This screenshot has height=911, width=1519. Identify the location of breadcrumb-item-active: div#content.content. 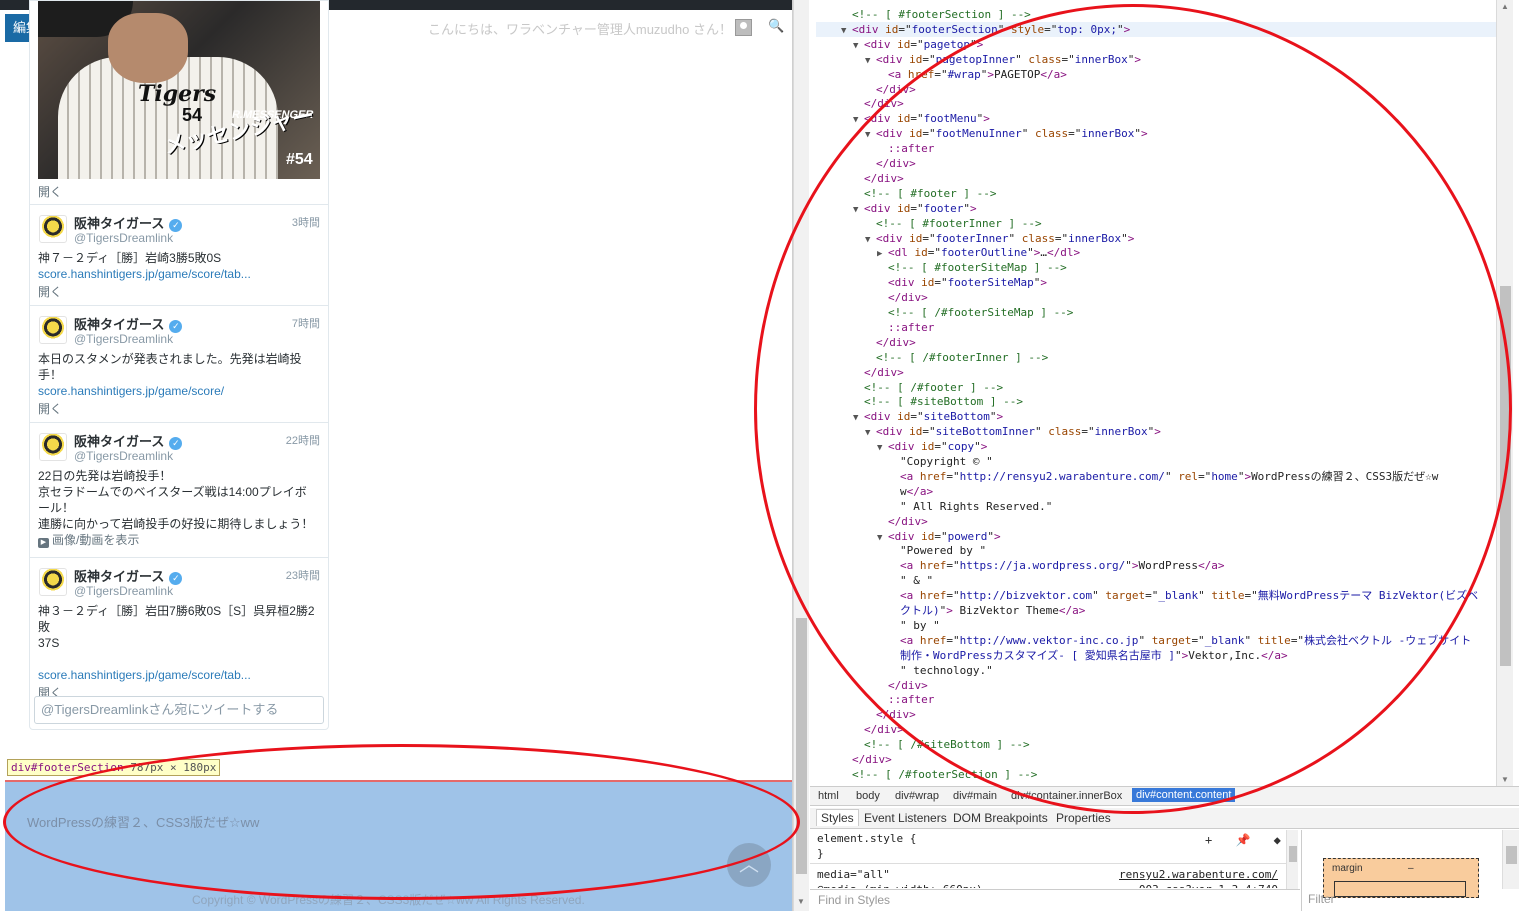
(1184, 795).